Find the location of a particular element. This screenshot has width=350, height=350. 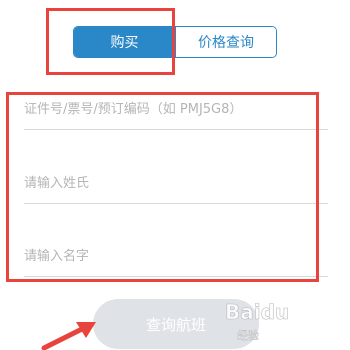

red-arrow-icon is located at coordinates (68, 336).